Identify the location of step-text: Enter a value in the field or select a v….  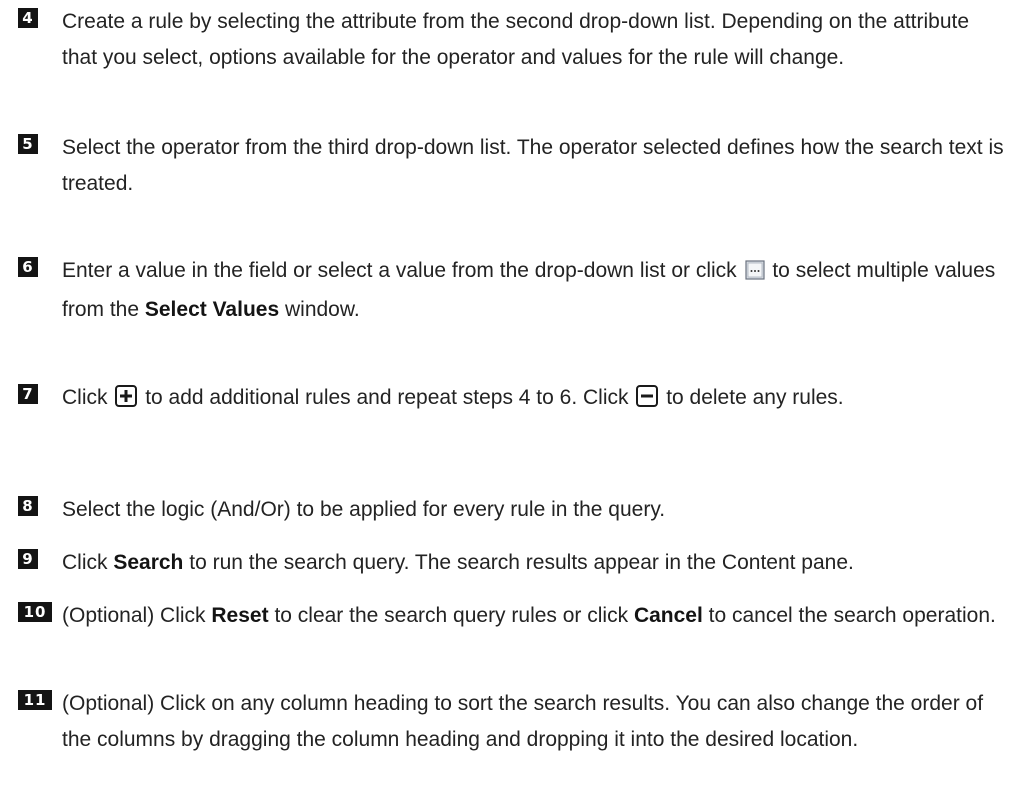
(535, 290).